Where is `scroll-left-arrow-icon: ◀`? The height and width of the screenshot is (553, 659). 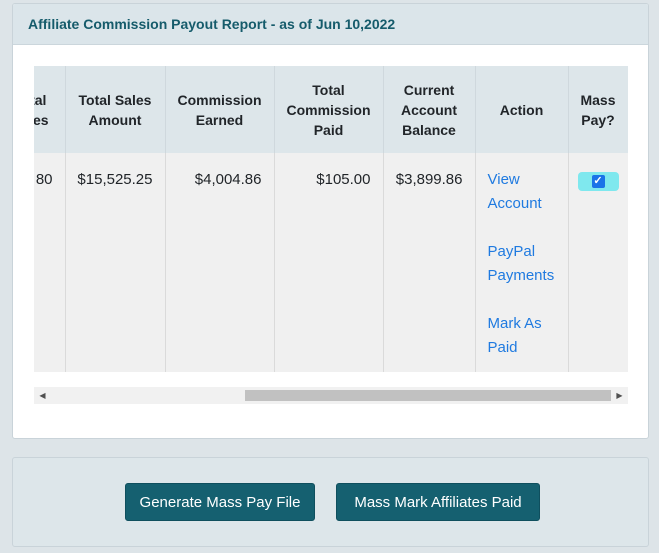
scroll-left-arrow-icon: ◀ is located at coordinates (42, 395).